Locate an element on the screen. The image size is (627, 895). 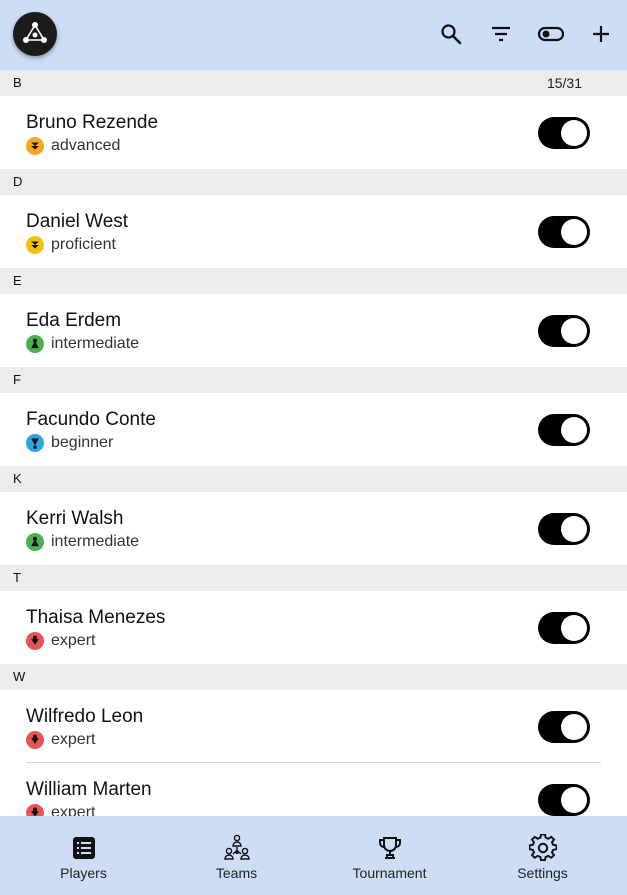
app-logo-icon is located at coordinates (35, 34).